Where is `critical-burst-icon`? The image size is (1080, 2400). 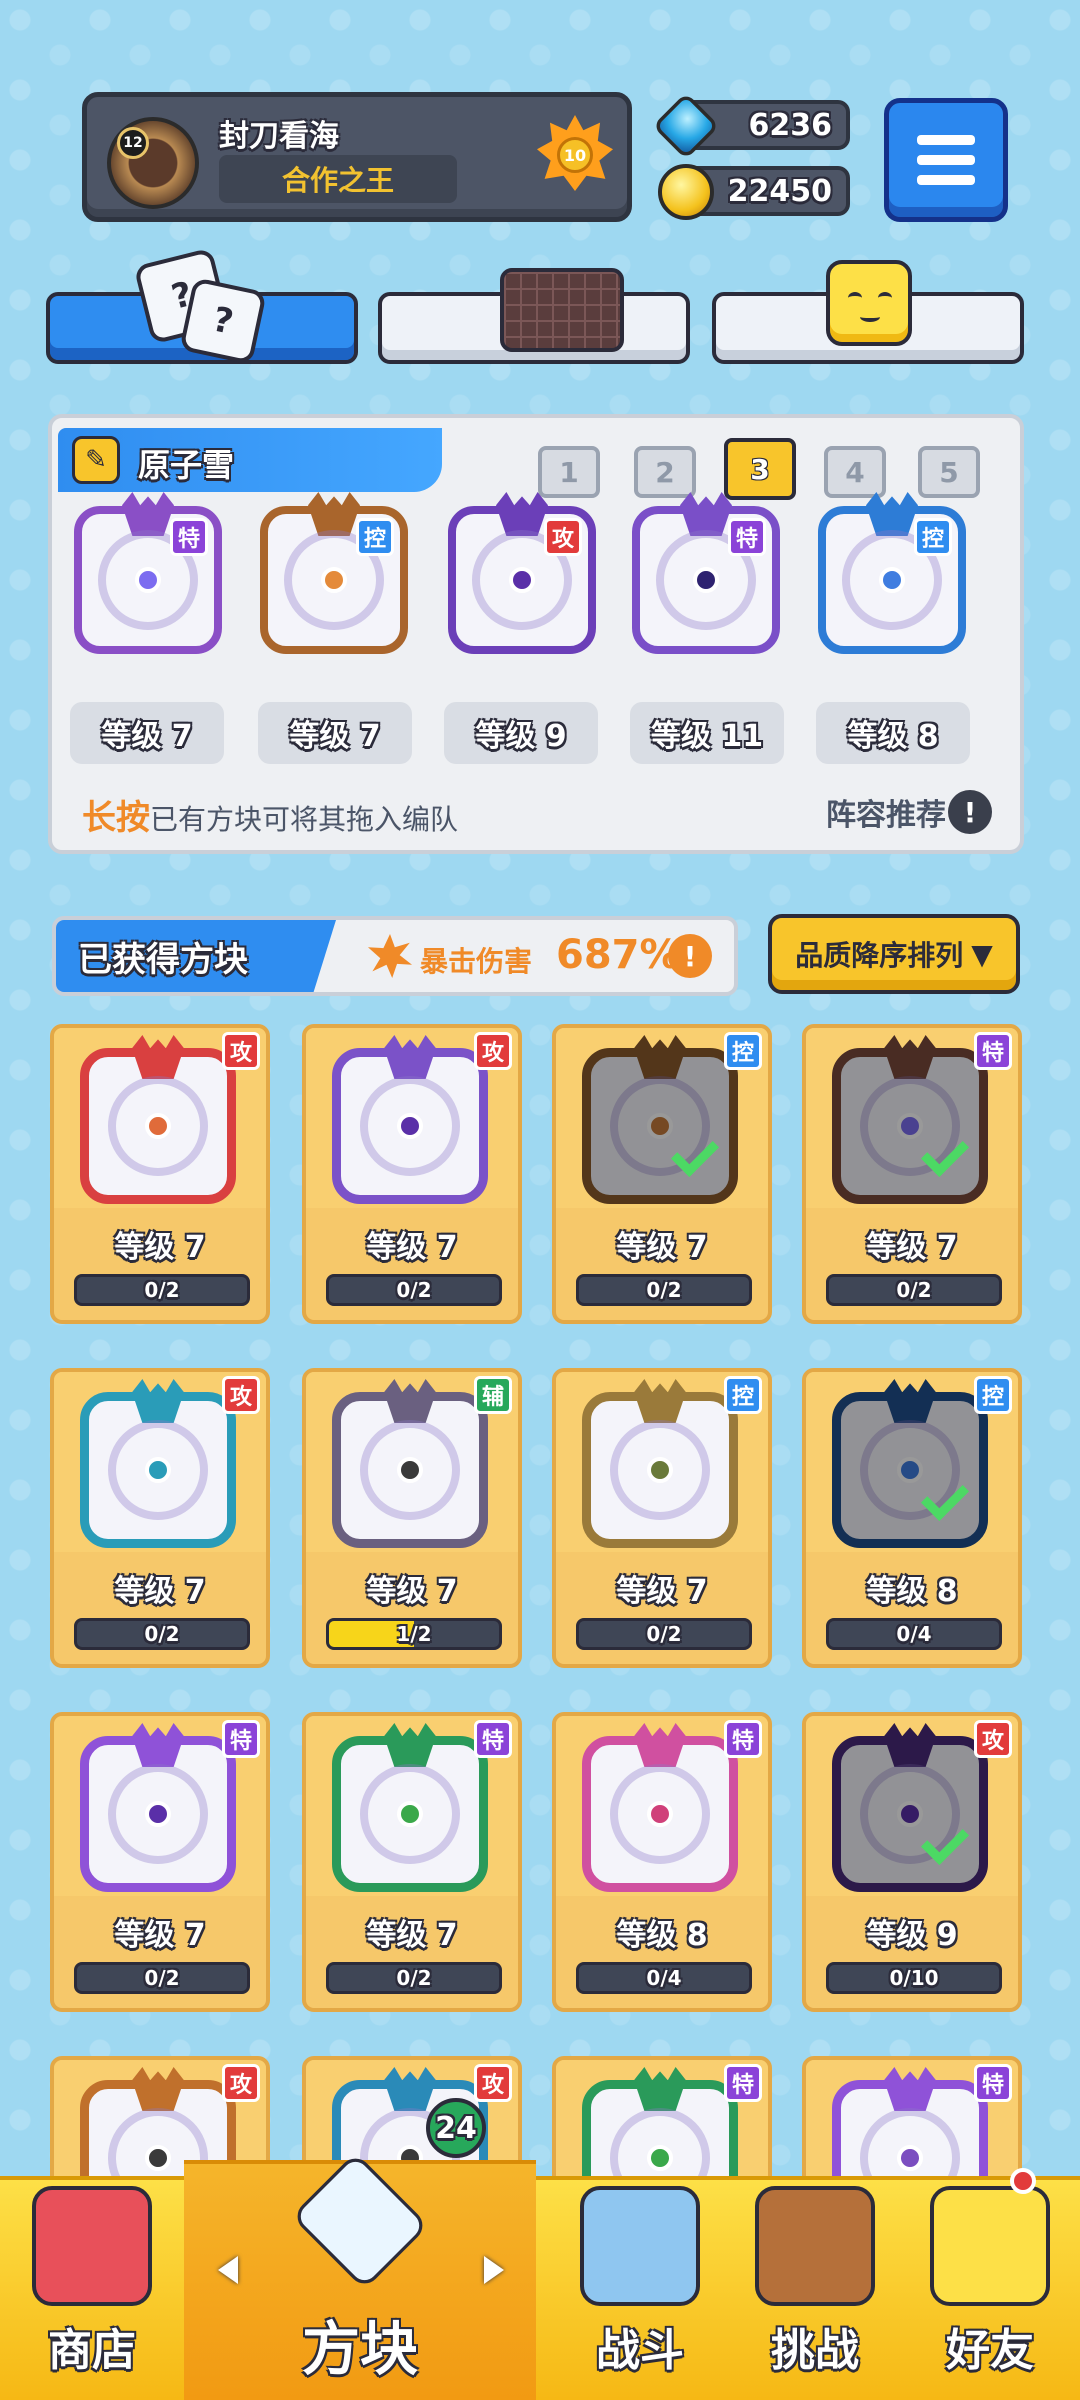
critical-burst-icon is located at coordinates (390, 956).